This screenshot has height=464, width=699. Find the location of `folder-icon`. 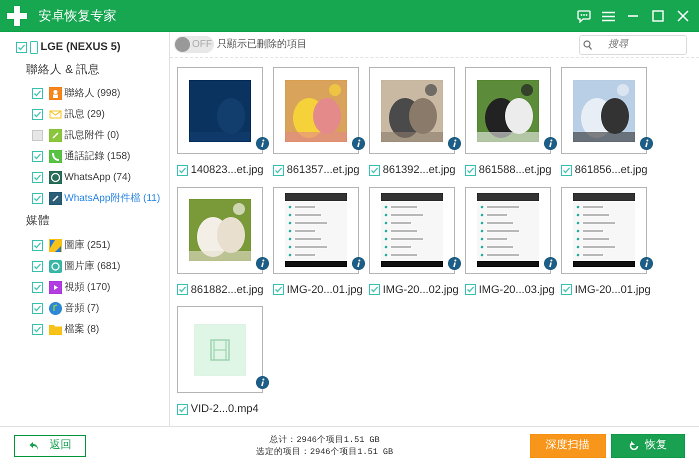

folder-icon is located at coordinates (55, 329).